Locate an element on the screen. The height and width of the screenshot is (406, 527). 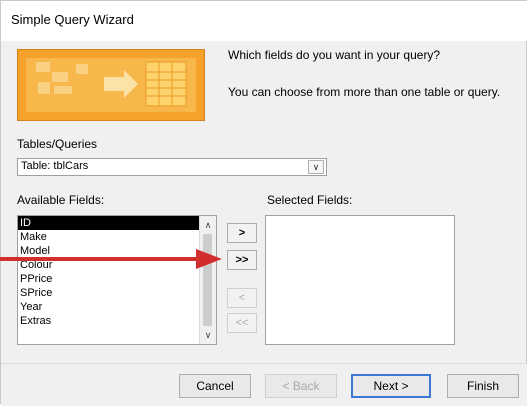
tables-queries-value: Table: tblCars is located at coordinates (55, 166).